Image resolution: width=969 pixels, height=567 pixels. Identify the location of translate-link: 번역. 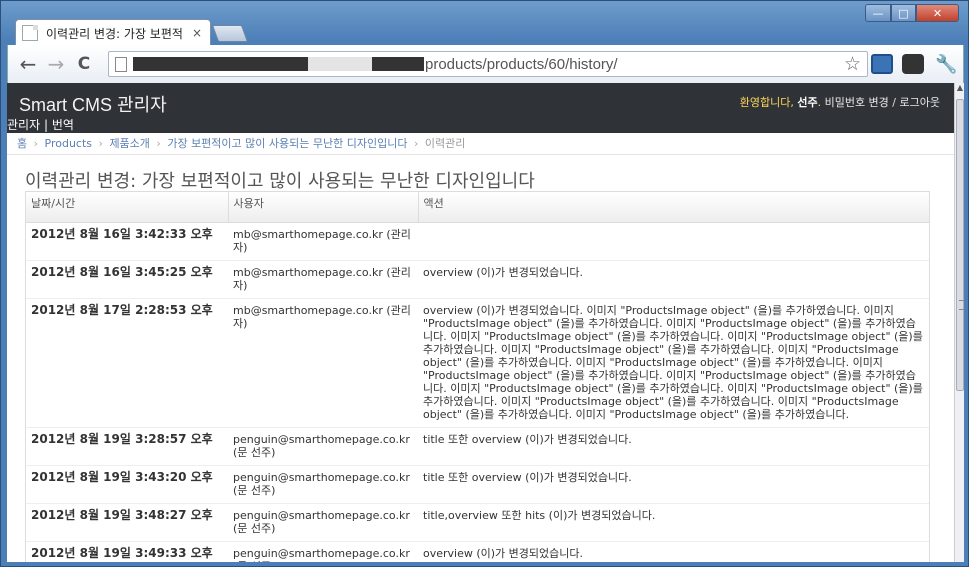
(63, 125).